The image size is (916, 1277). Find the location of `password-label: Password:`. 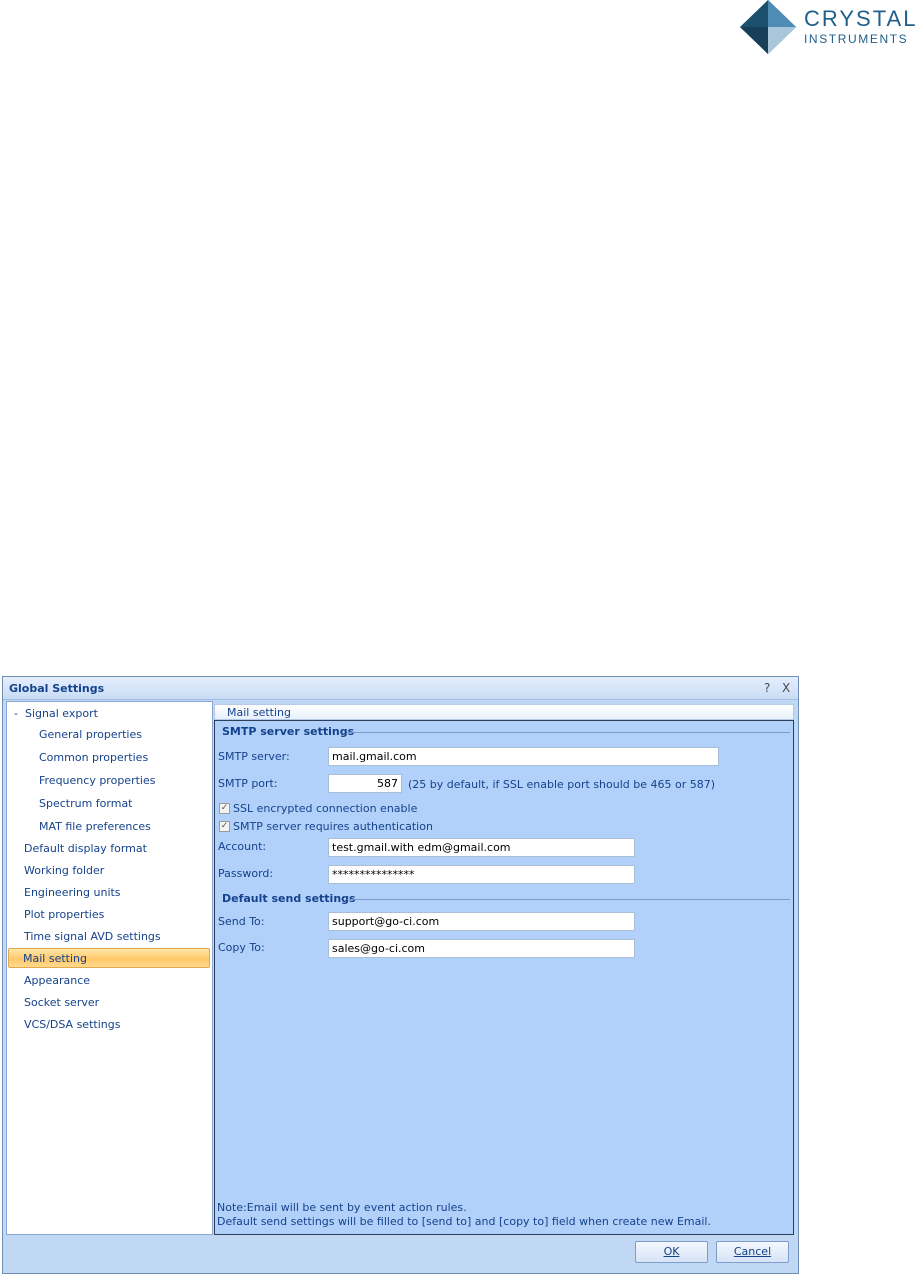

password-label: Password: is located at coordinates (246, 873).